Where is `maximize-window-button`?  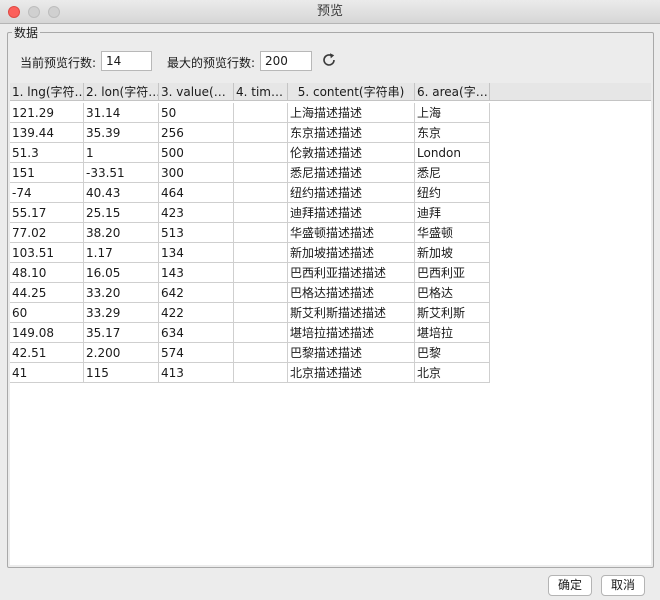 maximize-window-button is located at coordinates (54, 12).